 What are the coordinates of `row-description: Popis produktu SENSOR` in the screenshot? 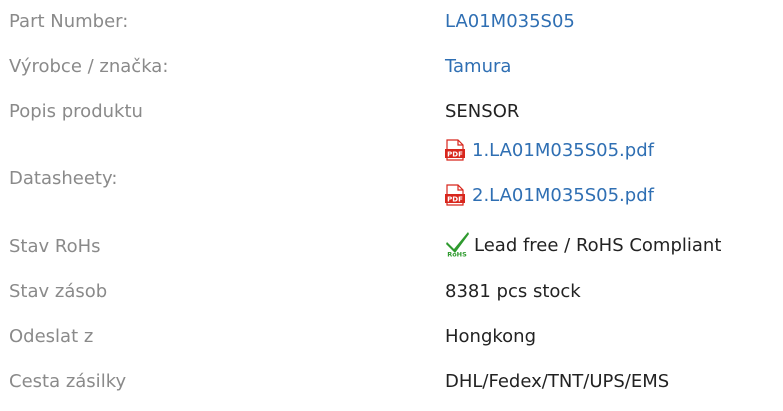 It's located at (391, 112).